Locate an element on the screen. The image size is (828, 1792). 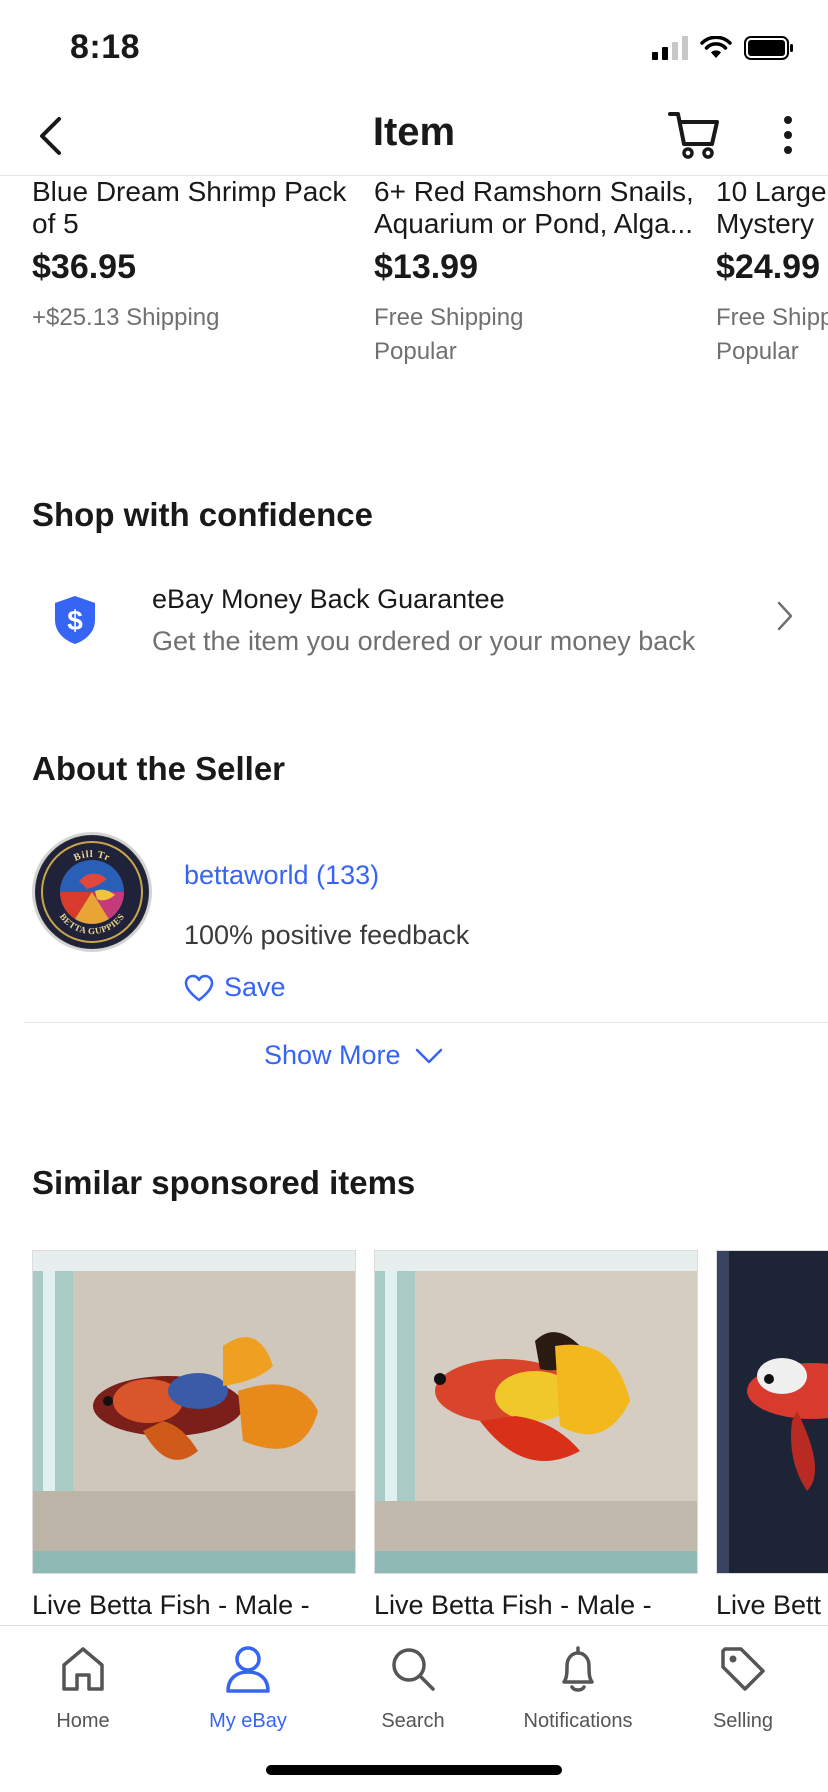
cart-button is located at coordinates (694, 134).